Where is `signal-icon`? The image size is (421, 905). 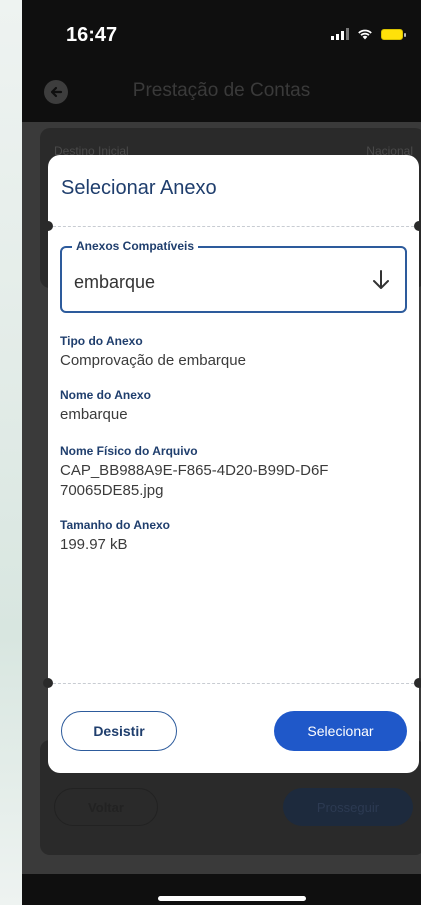 signal-icon is located at coordinates (340, 34).